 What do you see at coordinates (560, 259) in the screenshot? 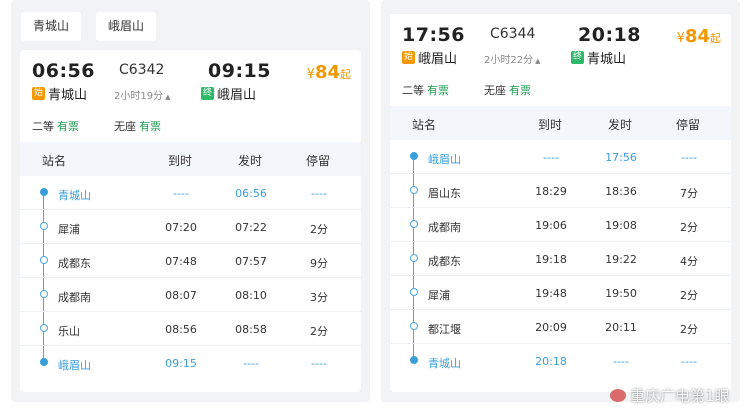
I see `stop-row: 成都东 19:18 19:22 4分` at bounding box center [560, 259].